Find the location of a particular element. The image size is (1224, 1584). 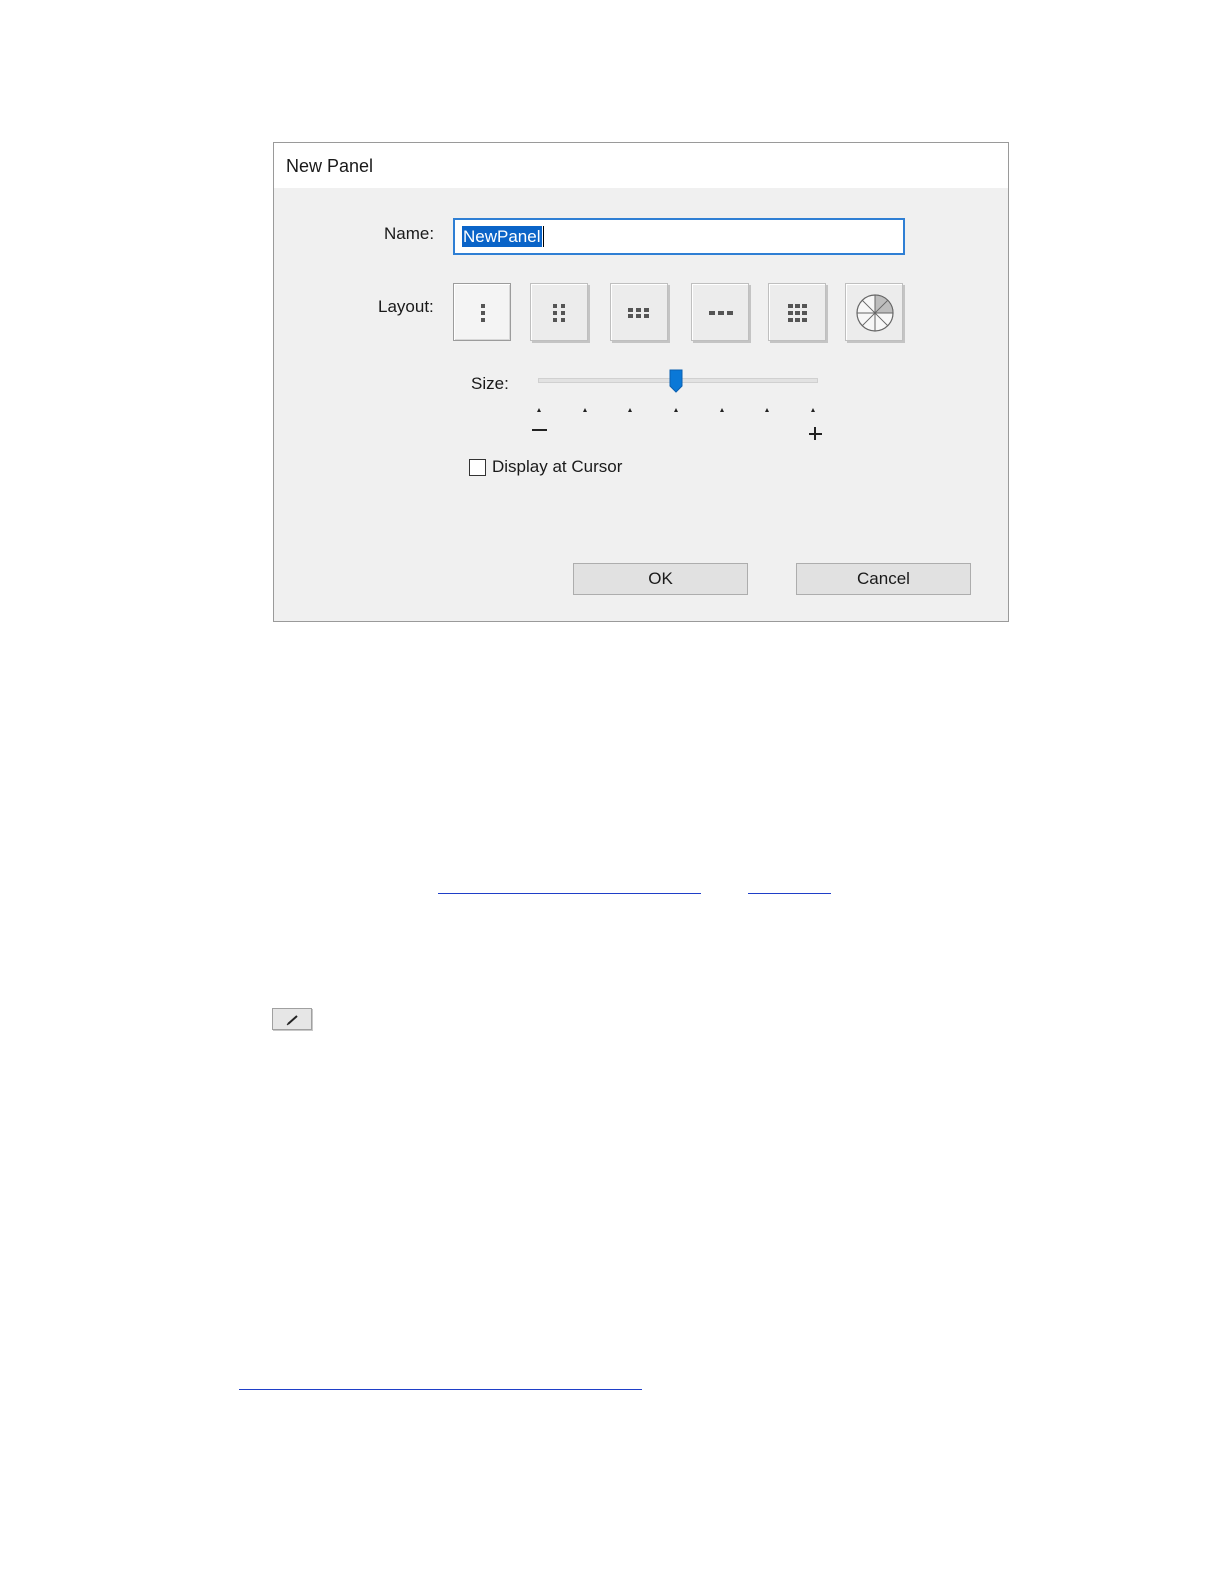

name-label: Name: is located at coordinates (409, 233).